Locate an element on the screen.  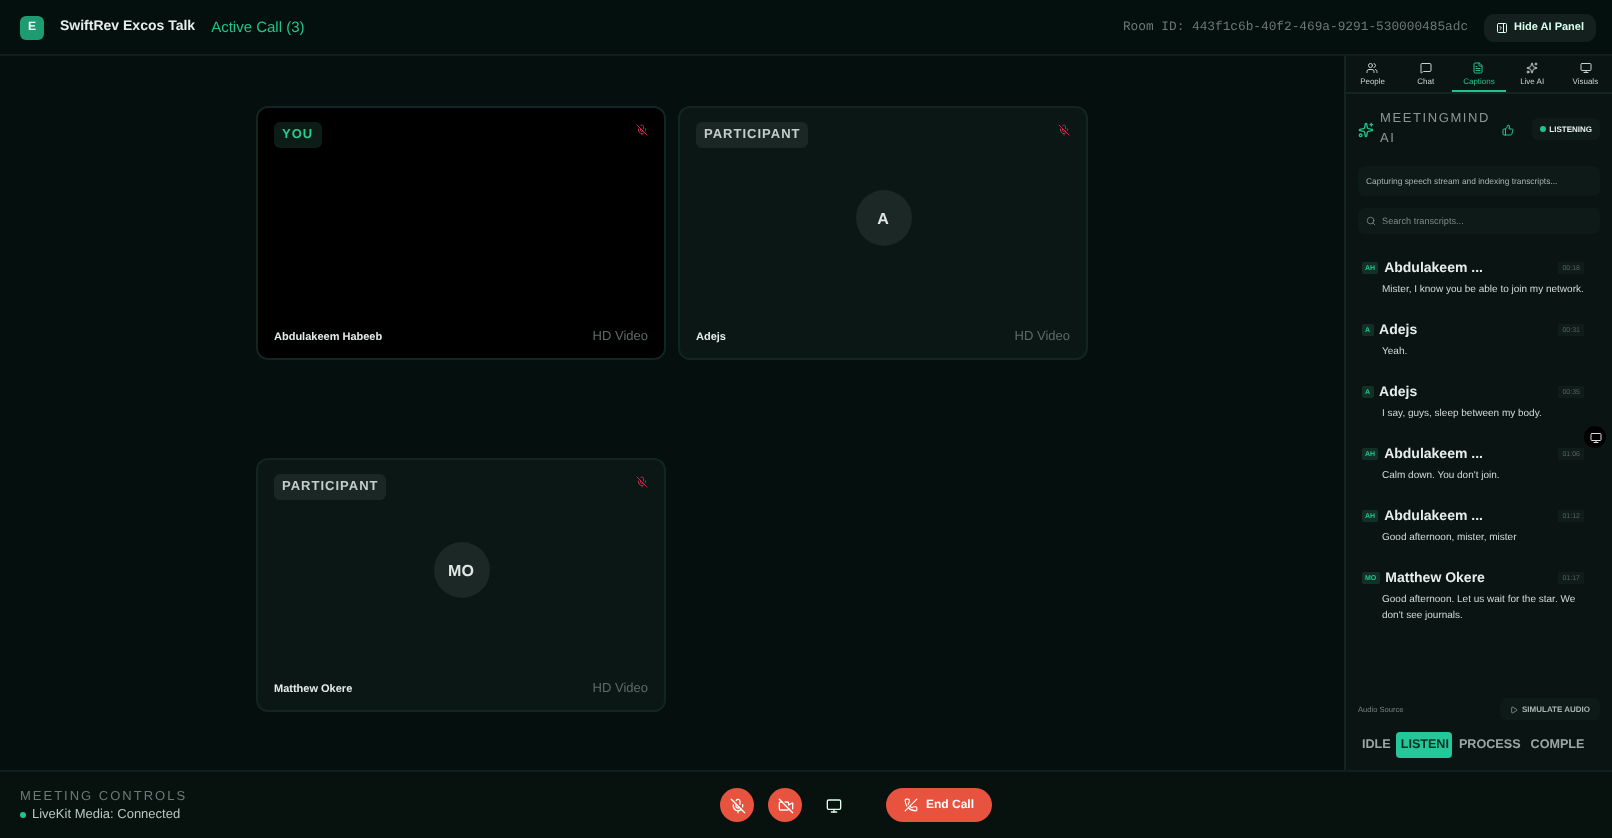
mic-button is located at coordinates (737, 805).